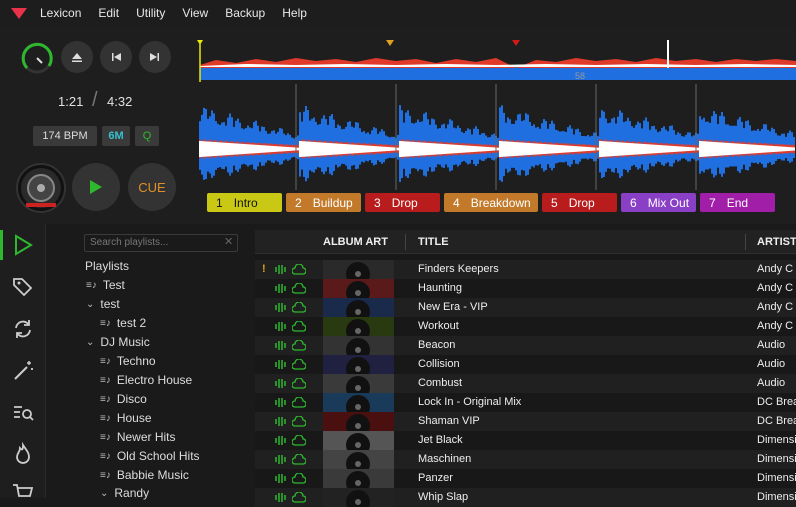 The height and width of the screenshot is (507, 796). Describe the element at coordinates (658, 202) in the screenshot. I see `hotcue-6: 6 Mix Out` at that location.